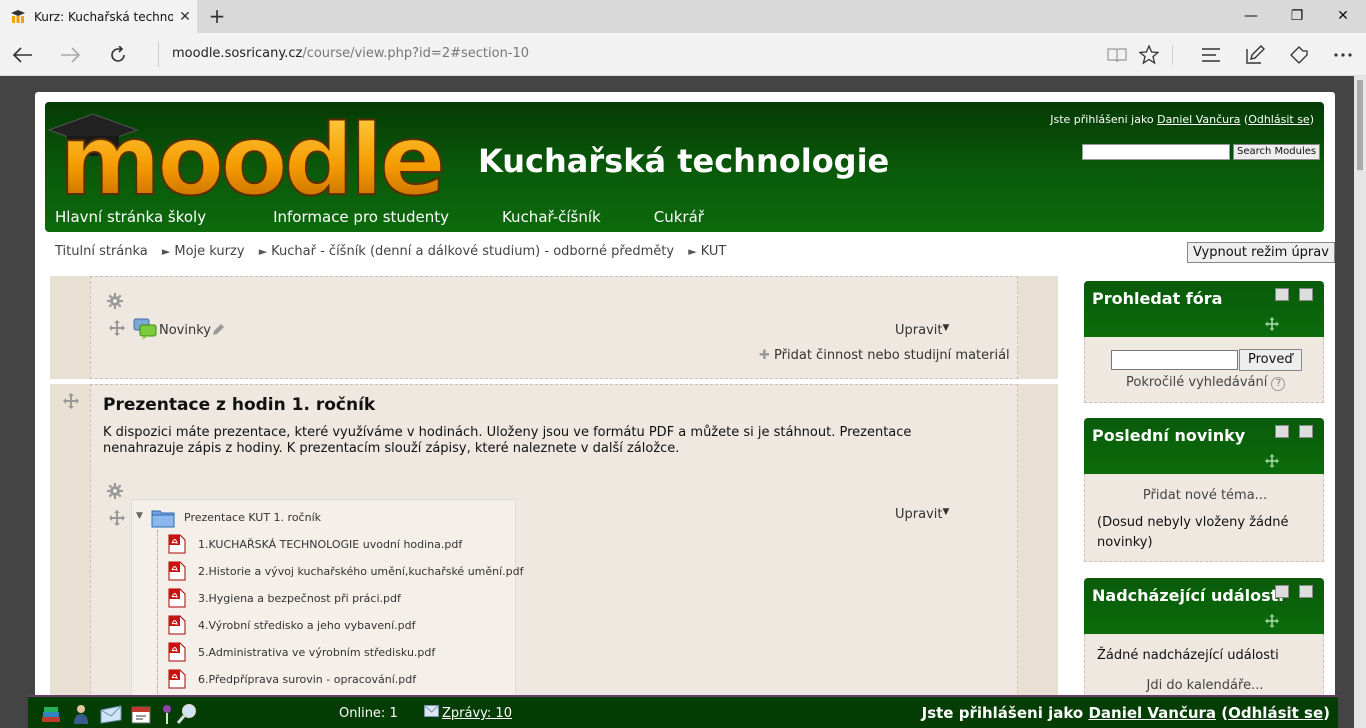  What do you see at coordinates (141, 714) in the screenshot?
I see `calendar-icon` at bounding box center [141, 714].